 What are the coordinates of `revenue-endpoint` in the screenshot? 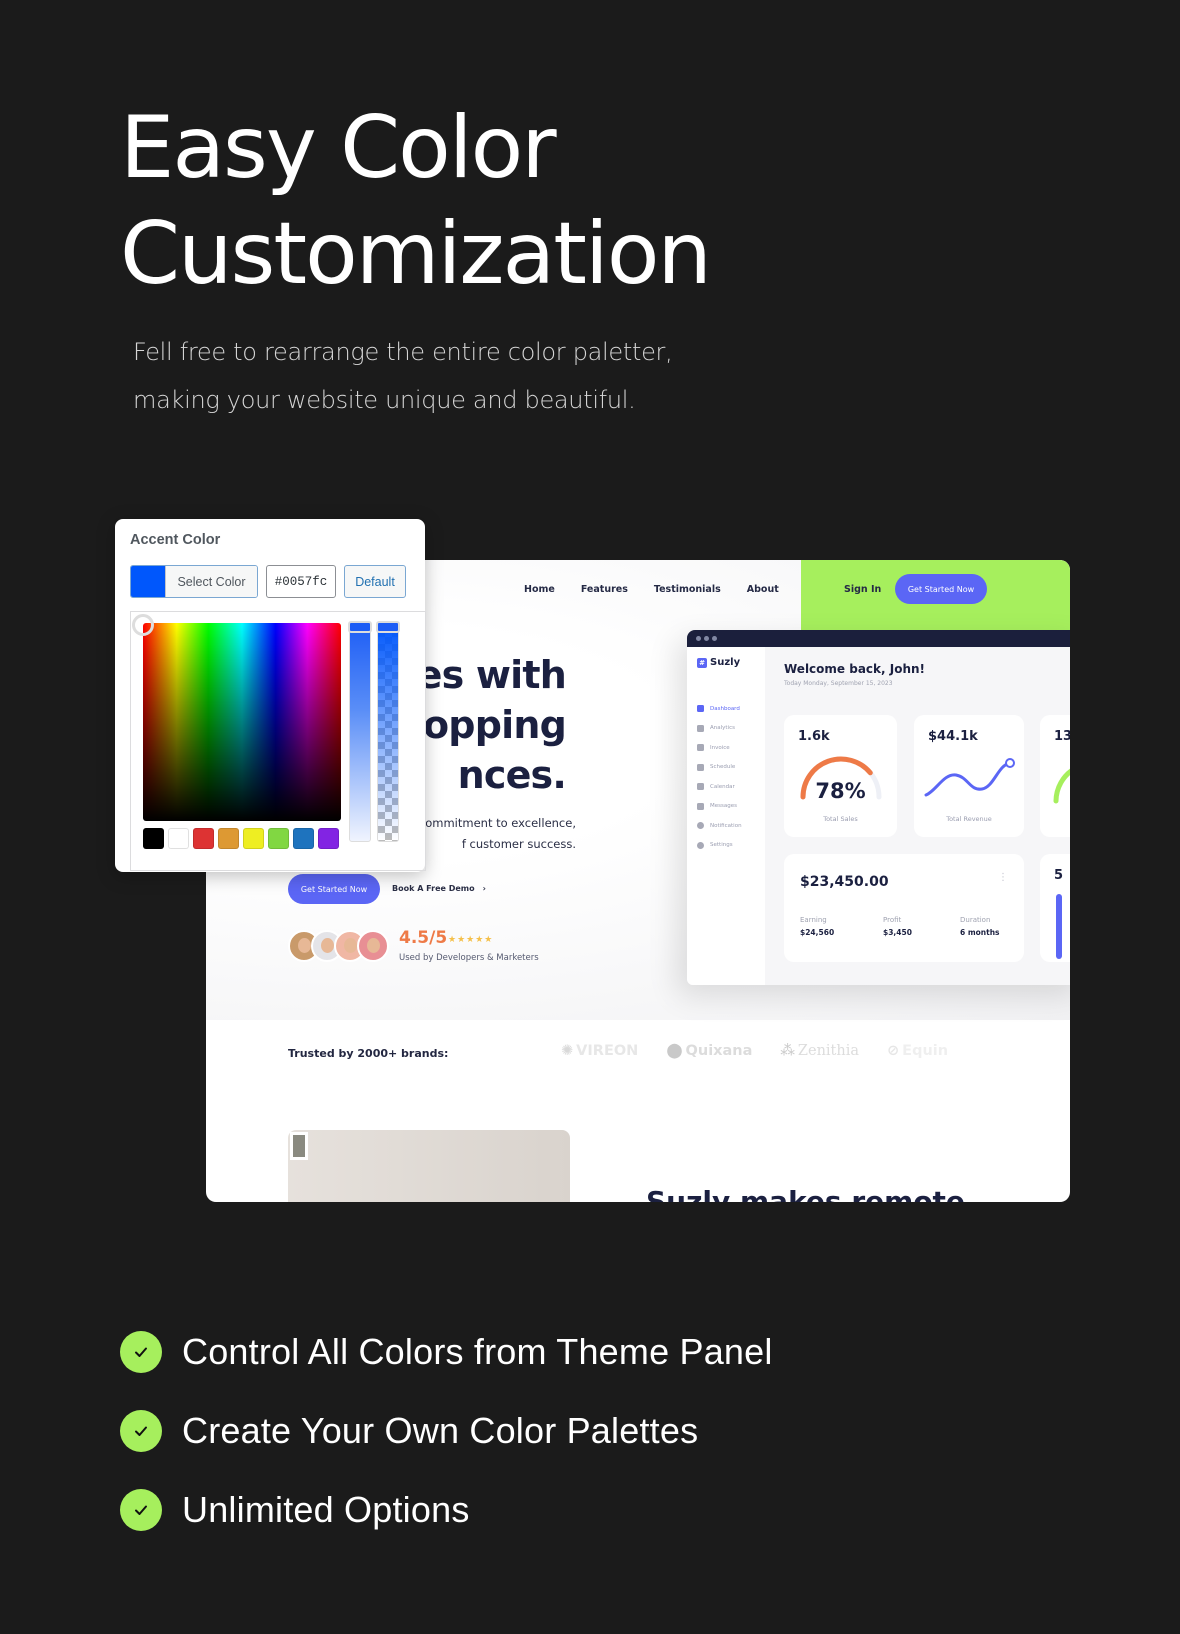 It's located at (1010, 763).